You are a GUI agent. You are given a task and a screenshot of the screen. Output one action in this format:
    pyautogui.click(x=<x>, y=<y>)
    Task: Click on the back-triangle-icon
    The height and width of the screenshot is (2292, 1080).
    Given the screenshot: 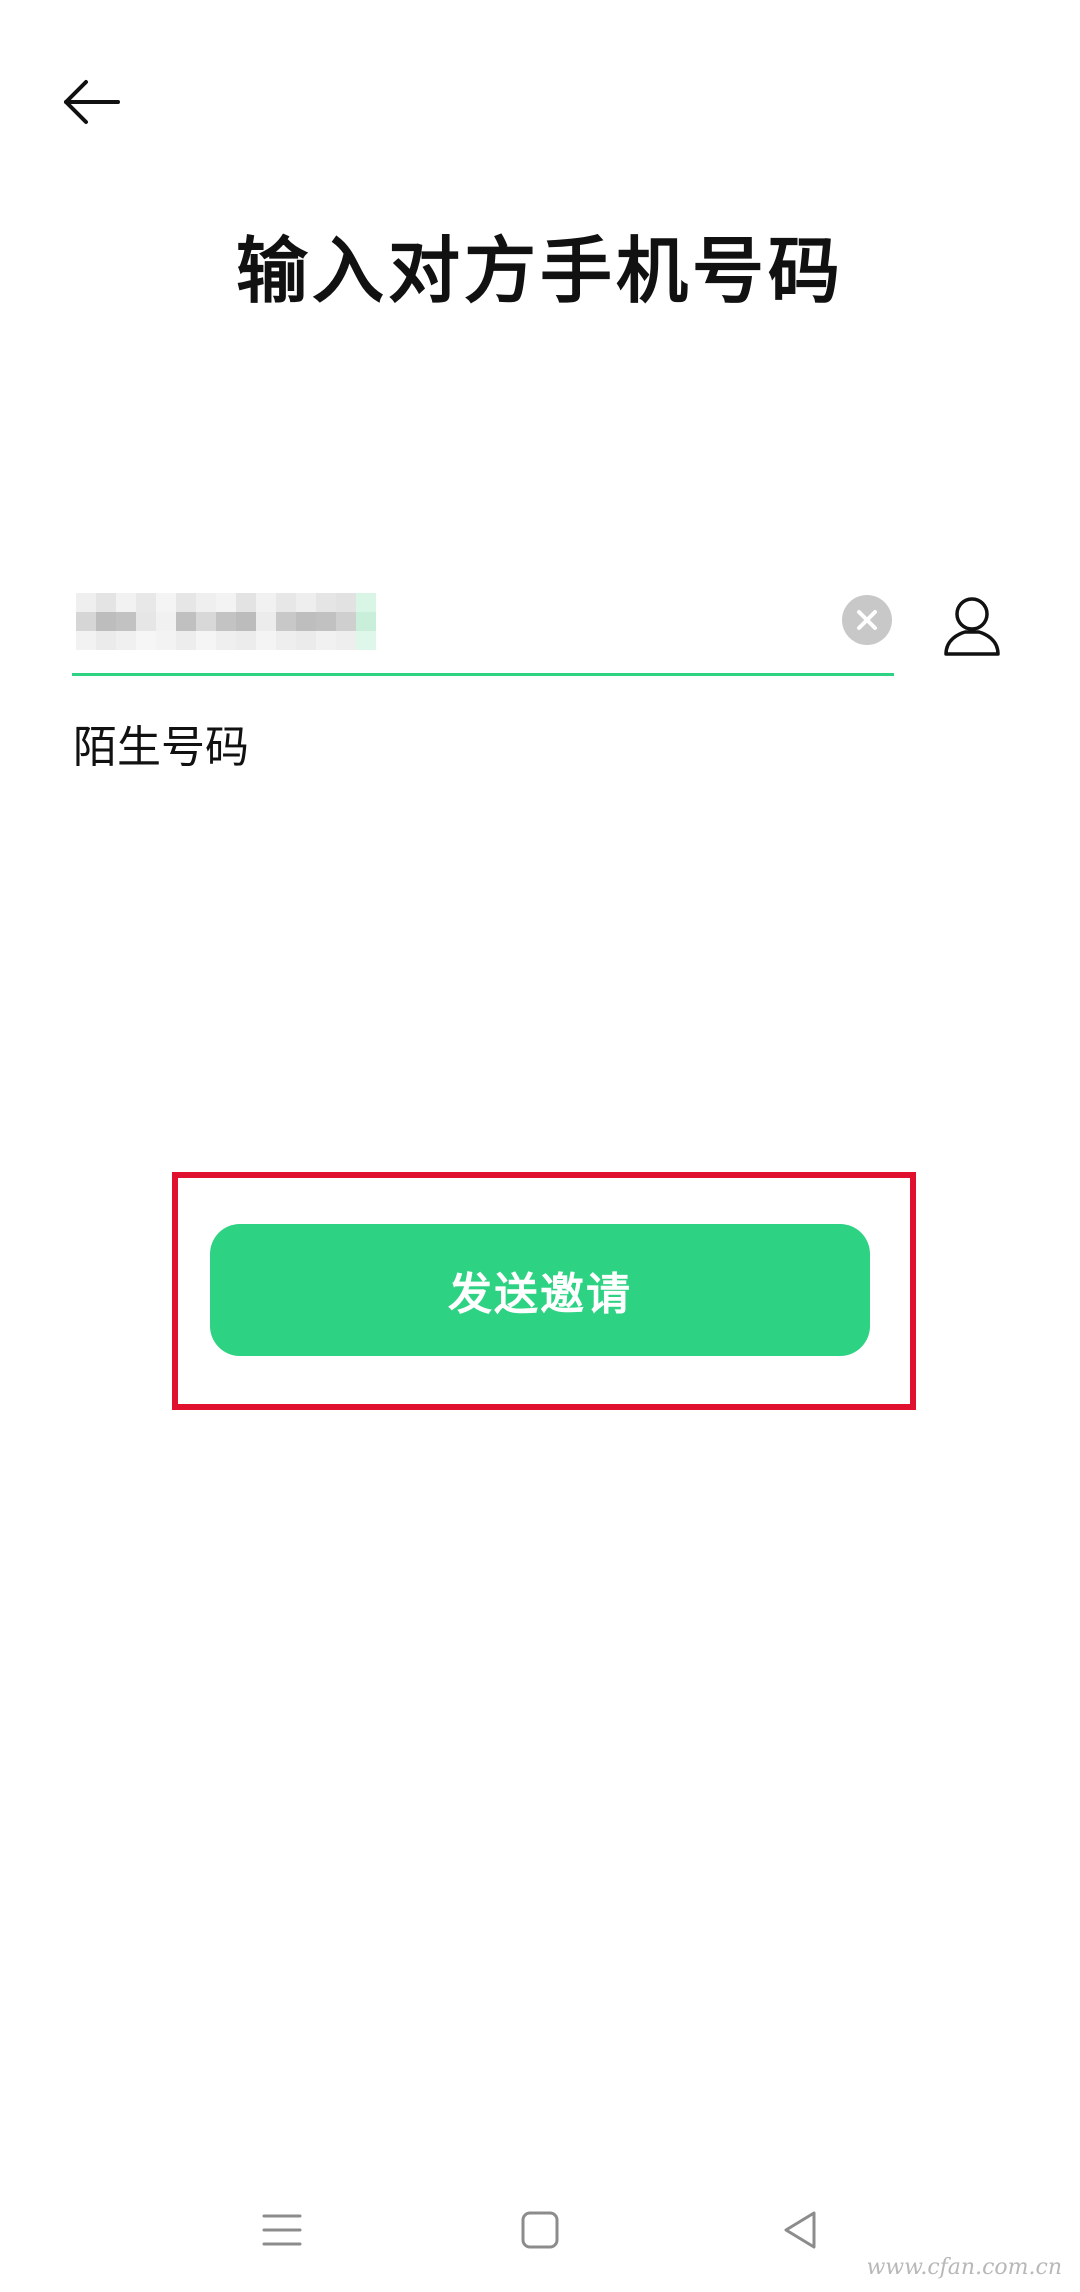 What is the action you would take?
    pyautogui.click(x=800, y=2230)
    